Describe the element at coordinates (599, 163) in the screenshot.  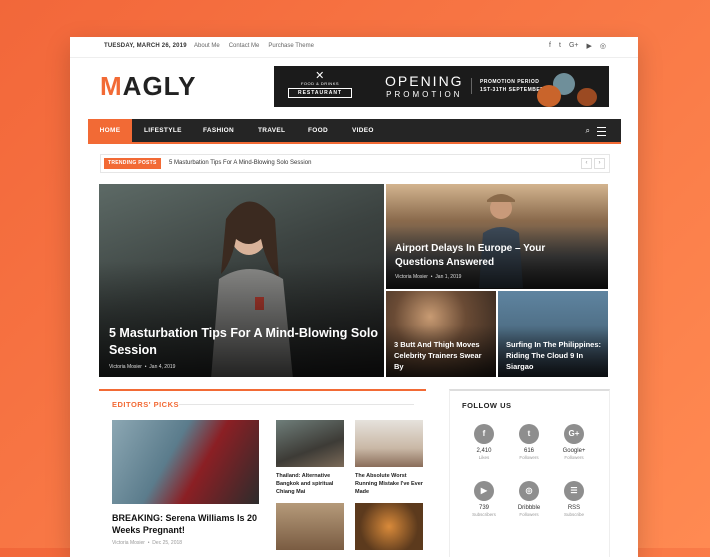
I see `chevron-right-icon: ›` at that location.